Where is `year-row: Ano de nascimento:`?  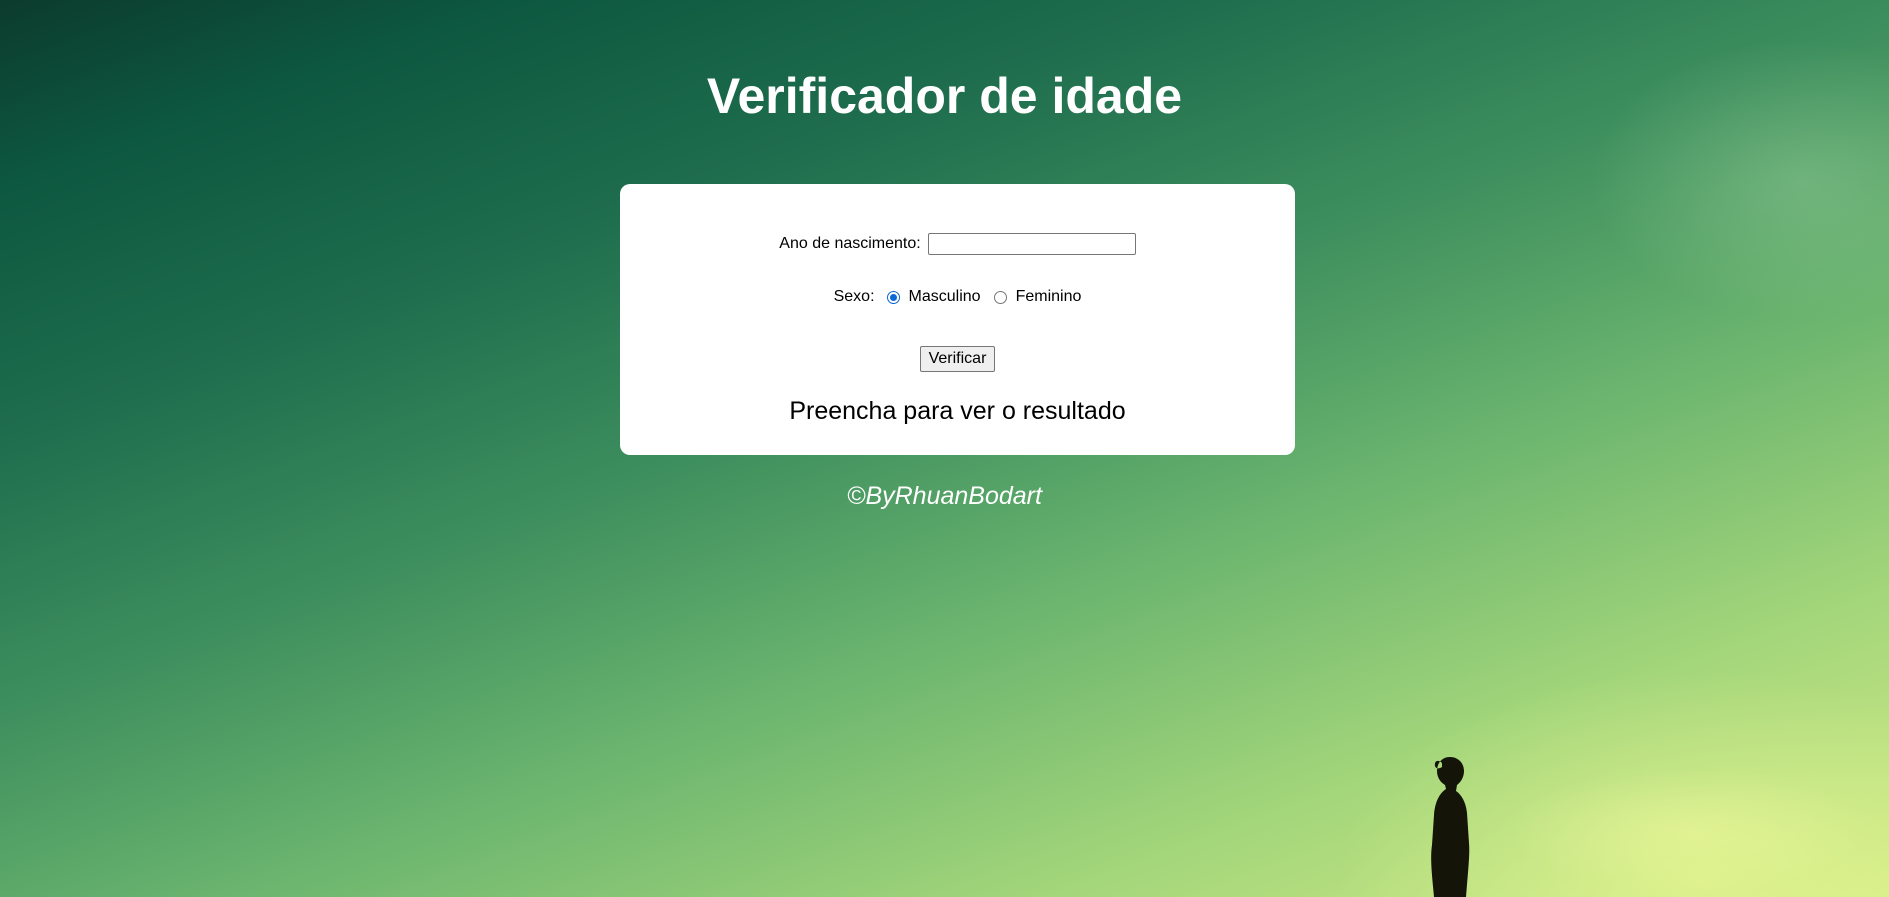
year-row: Ano de nascimento: is located at coordinates (957, 244).